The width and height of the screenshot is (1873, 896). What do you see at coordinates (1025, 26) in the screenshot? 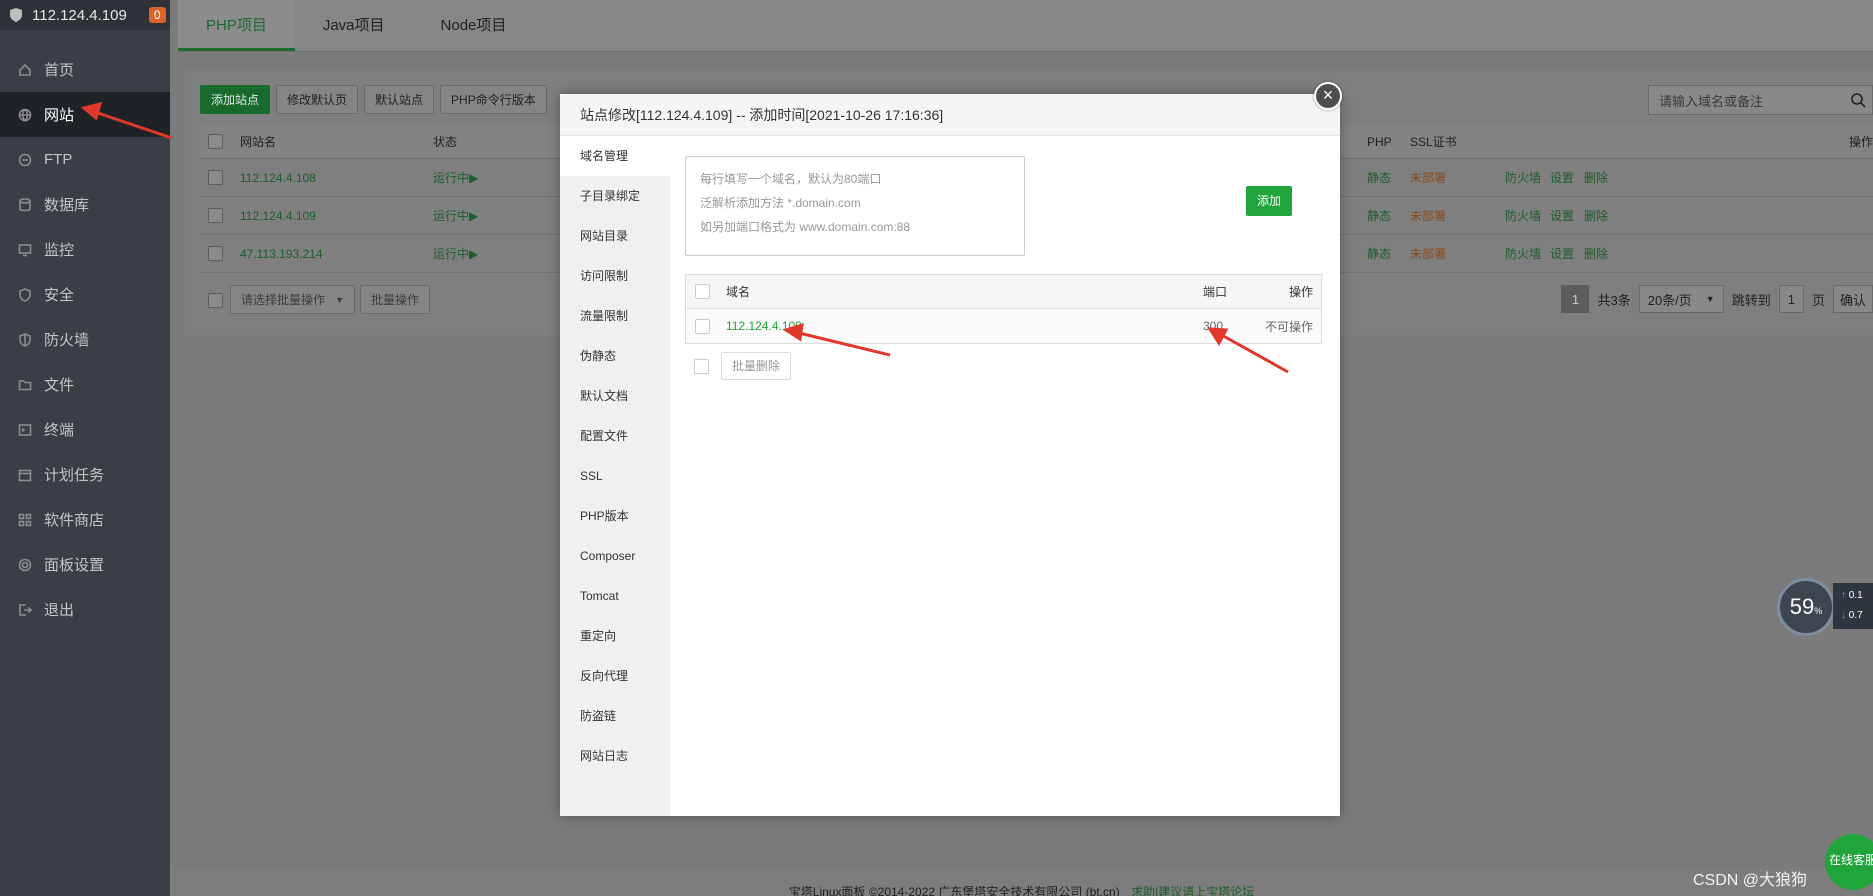
I see `project-tabs: PHP项目 Java项目 Node项目` at bounding box center [1025, 26].